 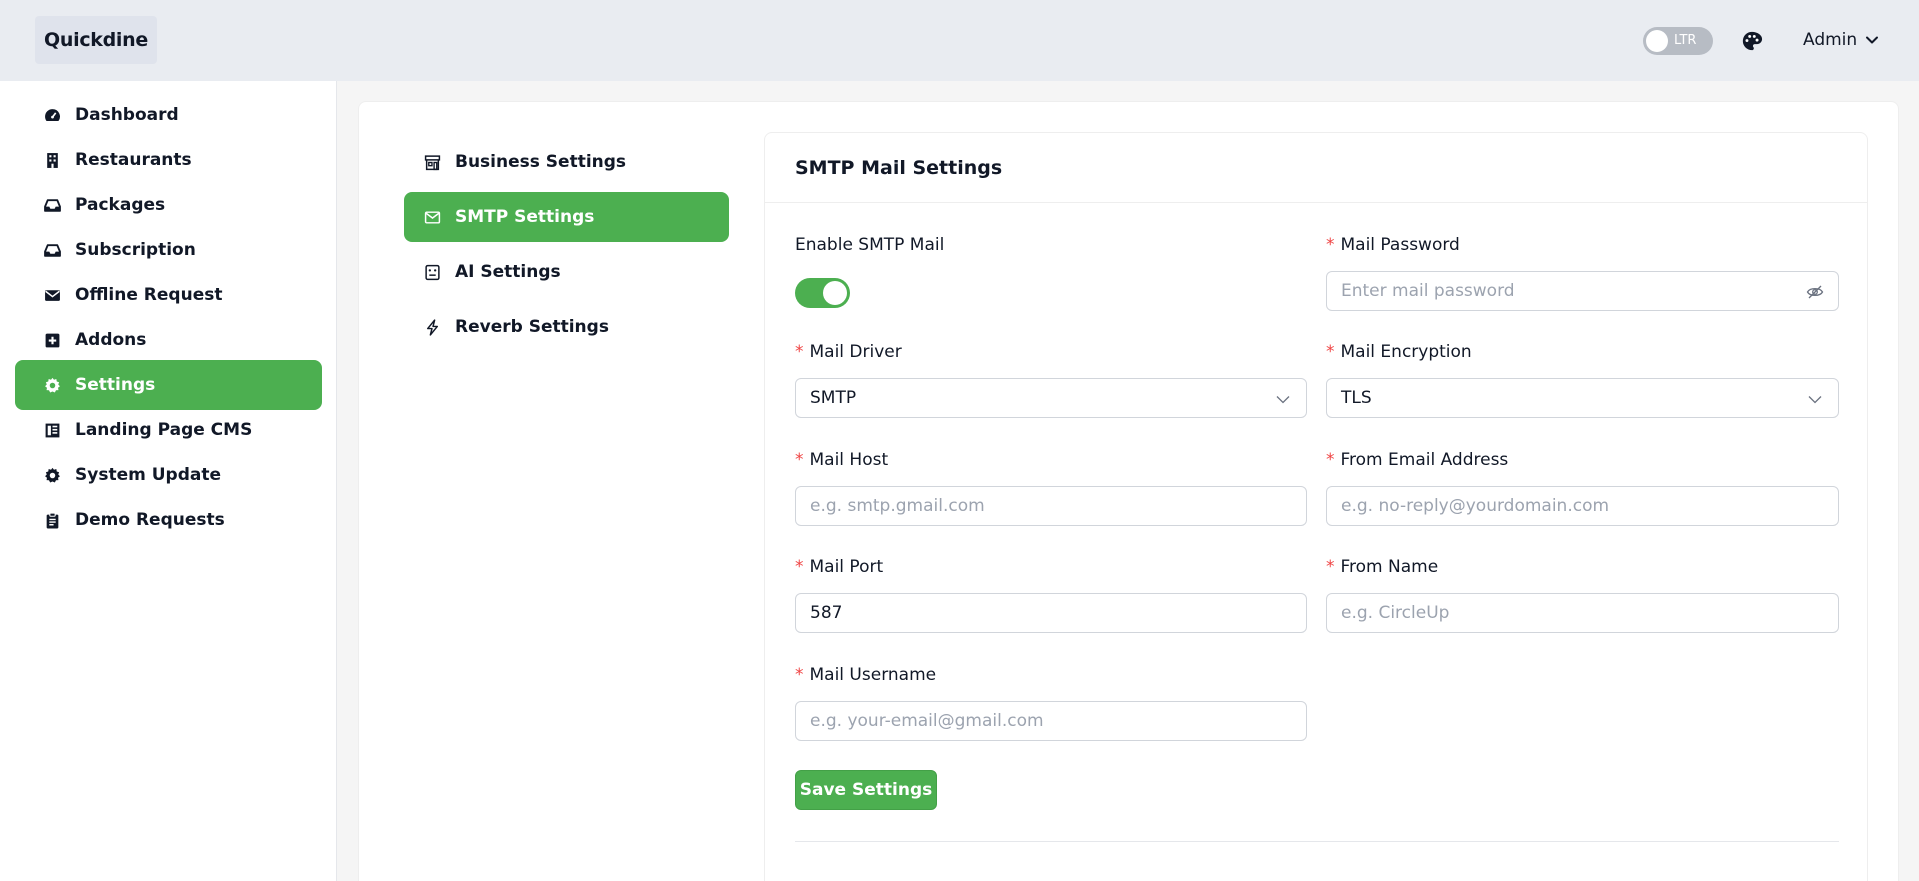 What do you see at coordinates (1393, 245) in the screenshot?
I see `mail-password-label: * Mail Password` at bounding box center [1393, 245].